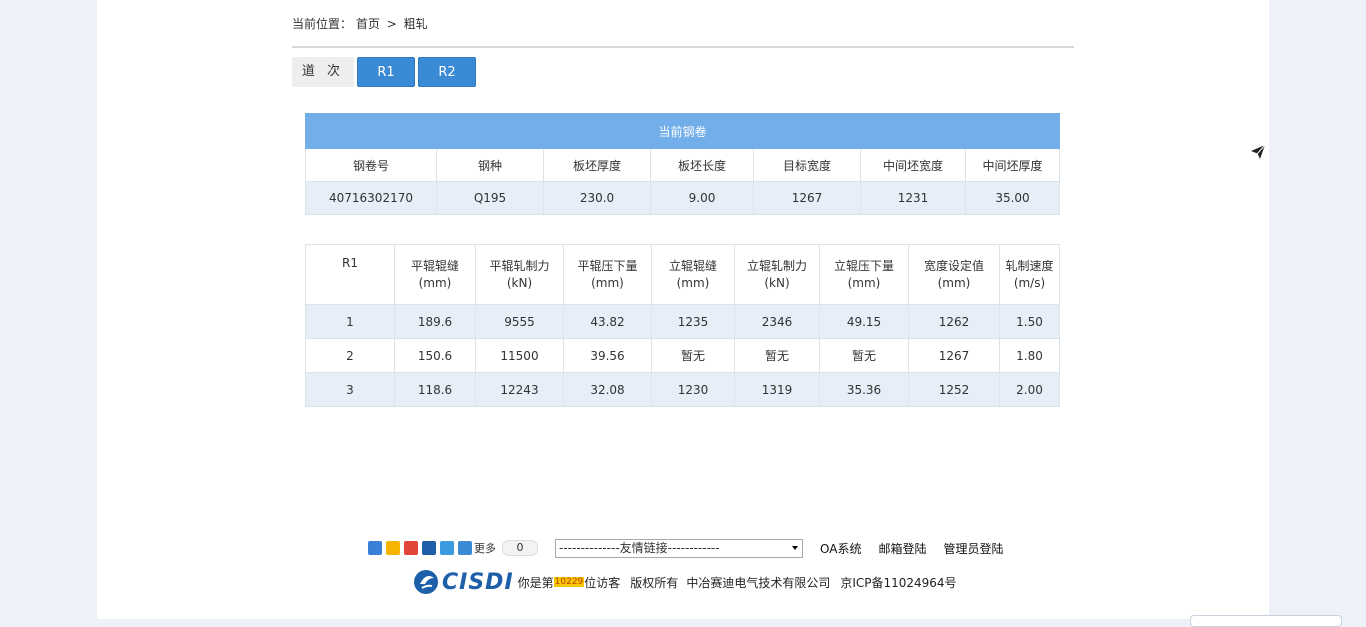  I want to click on share-renren-icon, so click(429, 548).